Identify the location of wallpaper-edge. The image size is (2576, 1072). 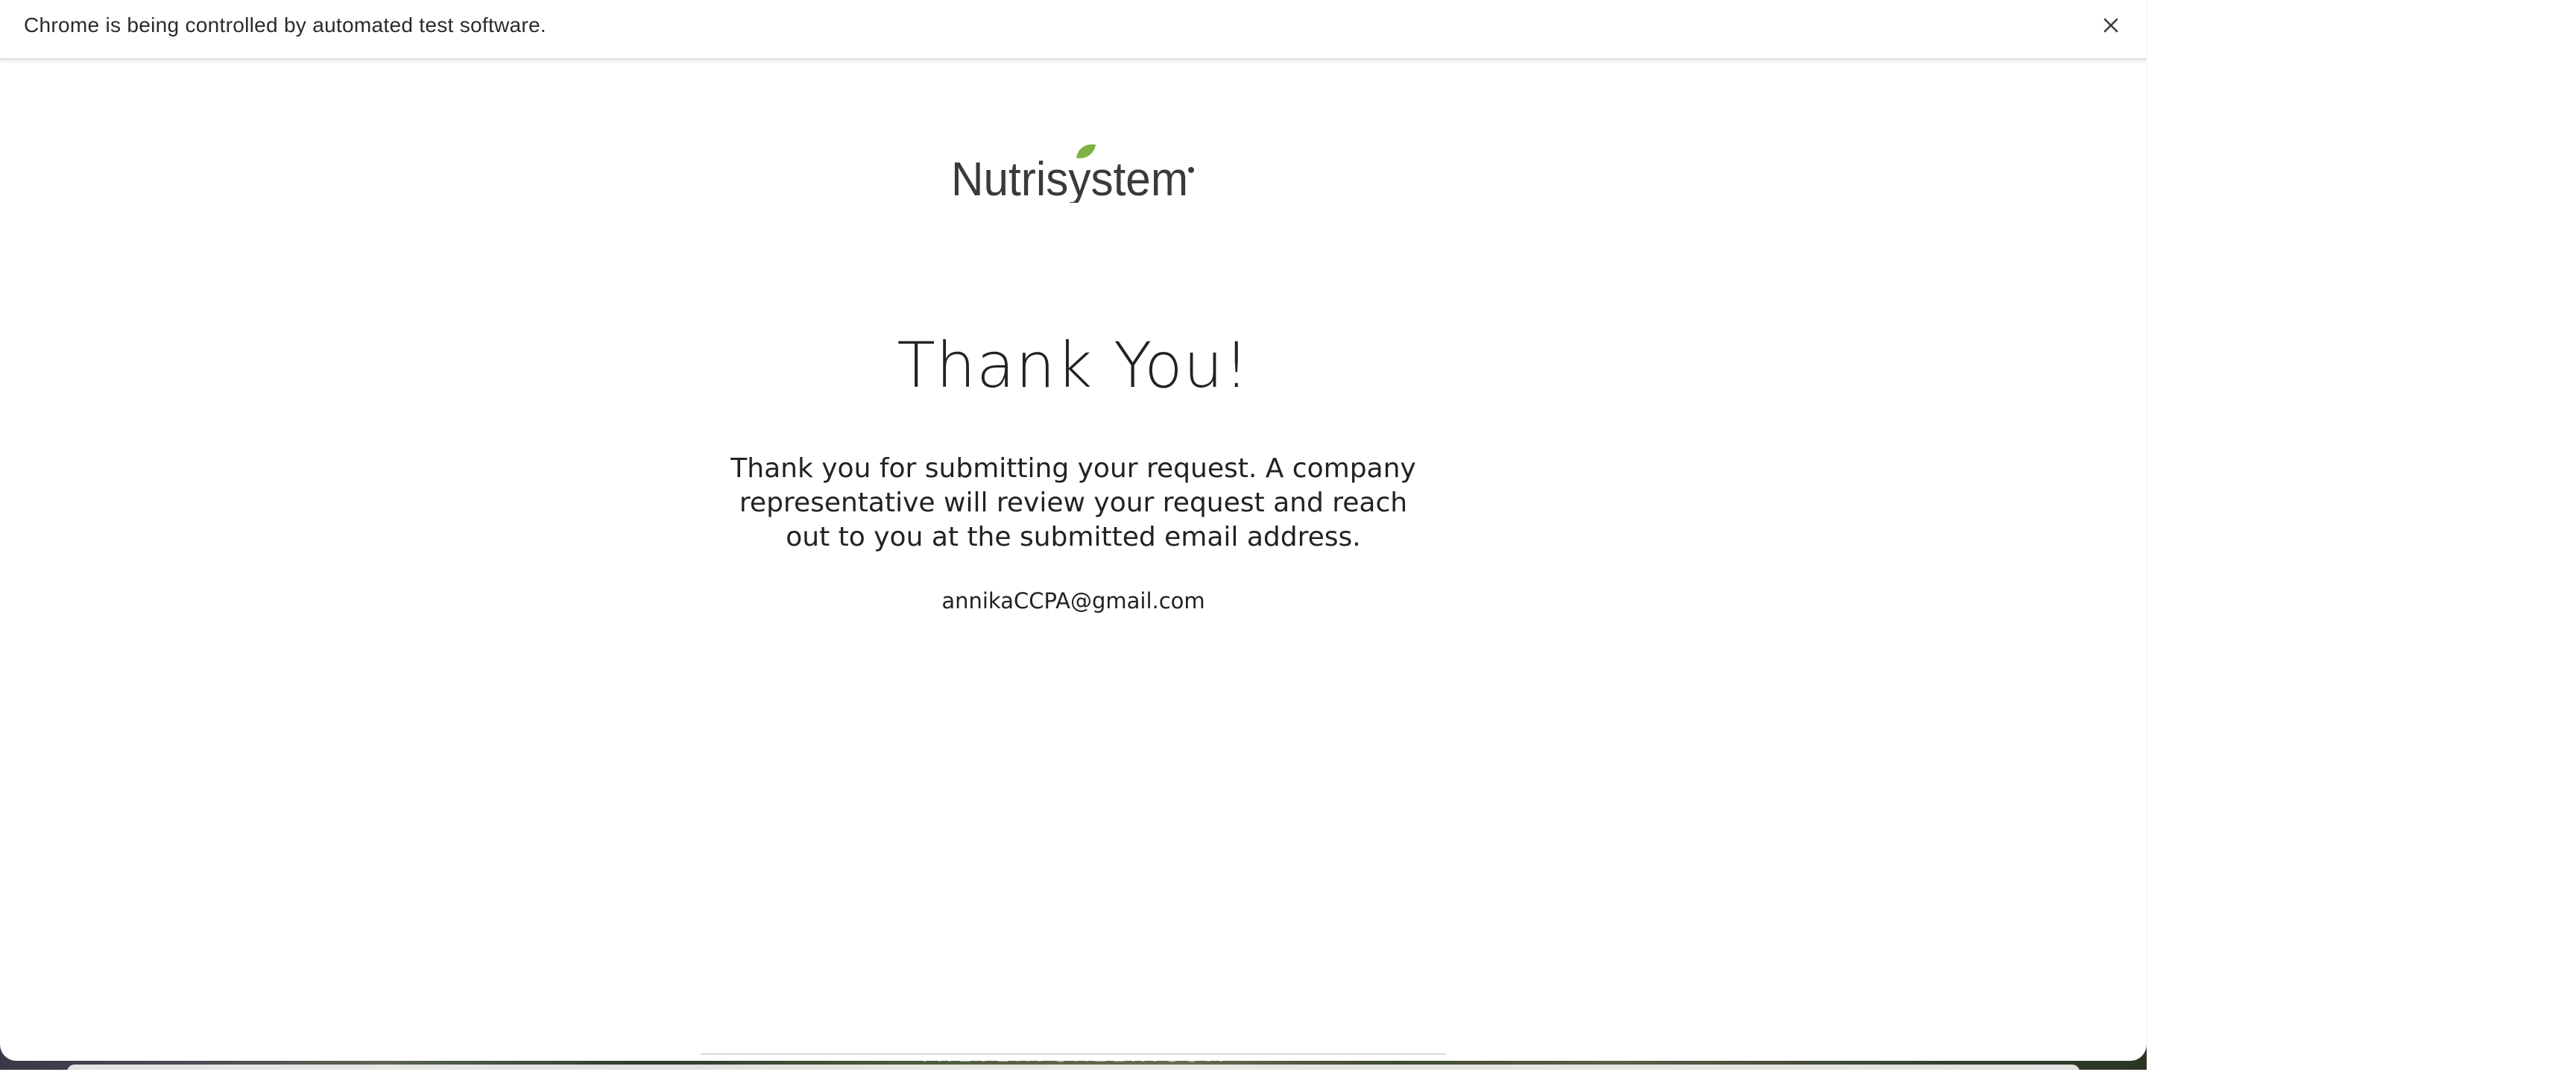
(1073, 1068).